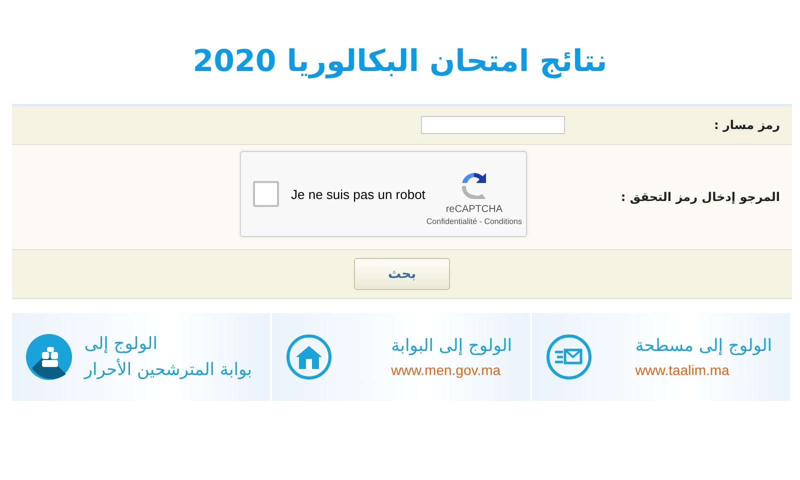 Image resolution: width=800 pixels, height=480 pixels. What do you see at coordinates (446, 370) in the screenshot?
I see `url-text: www.men.gov.ma` at bounding box center [446, 370].